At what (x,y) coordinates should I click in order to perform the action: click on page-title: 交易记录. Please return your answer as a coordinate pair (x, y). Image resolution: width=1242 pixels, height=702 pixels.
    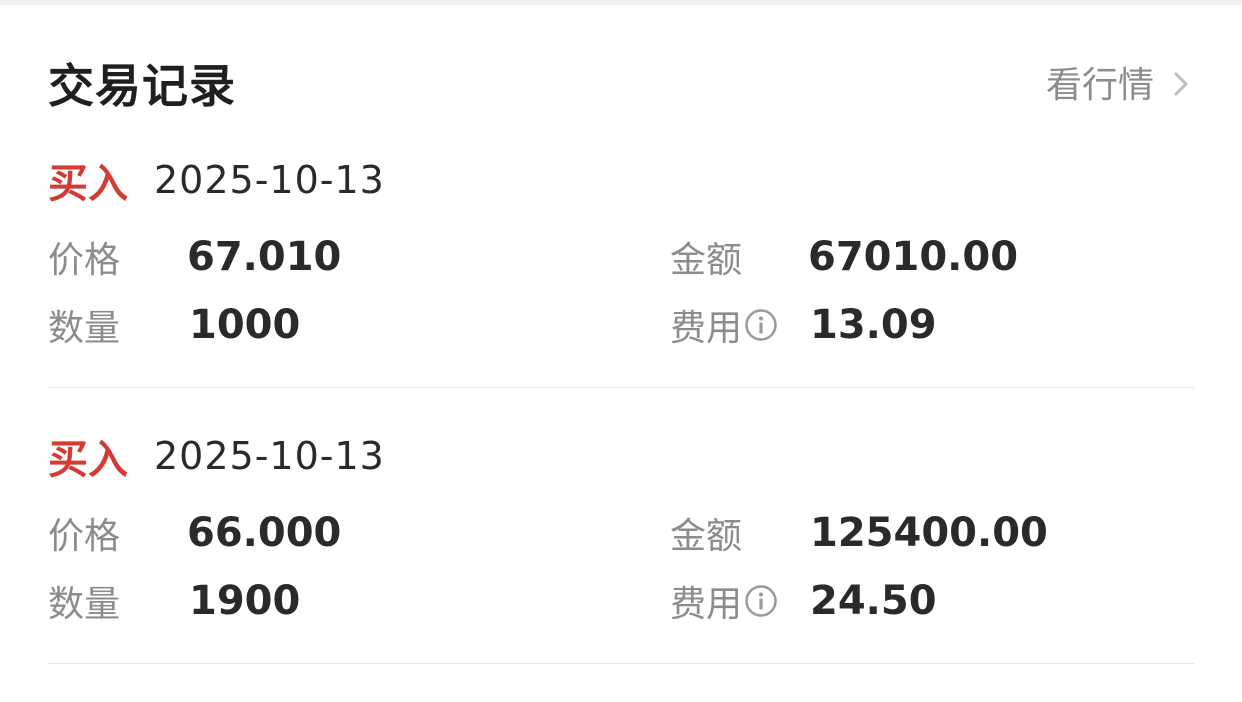
    Looking at the image, I should click on (142, 86).